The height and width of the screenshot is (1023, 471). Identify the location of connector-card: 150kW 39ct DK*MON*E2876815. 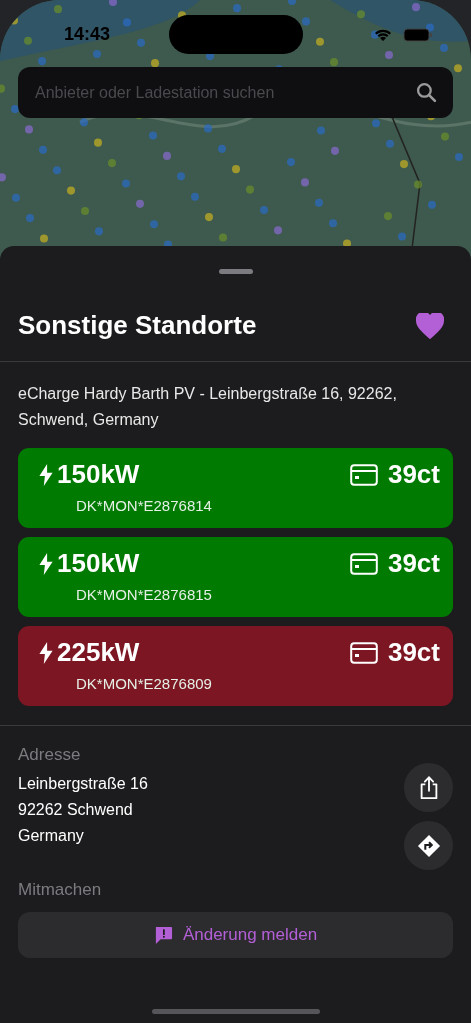
(235, 577).